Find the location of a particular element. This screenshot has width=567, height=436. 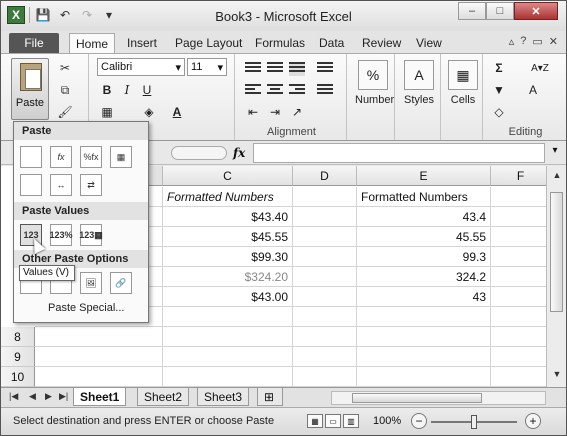

next-sheet-icon: ▶ is located at coordinates (48, 396).